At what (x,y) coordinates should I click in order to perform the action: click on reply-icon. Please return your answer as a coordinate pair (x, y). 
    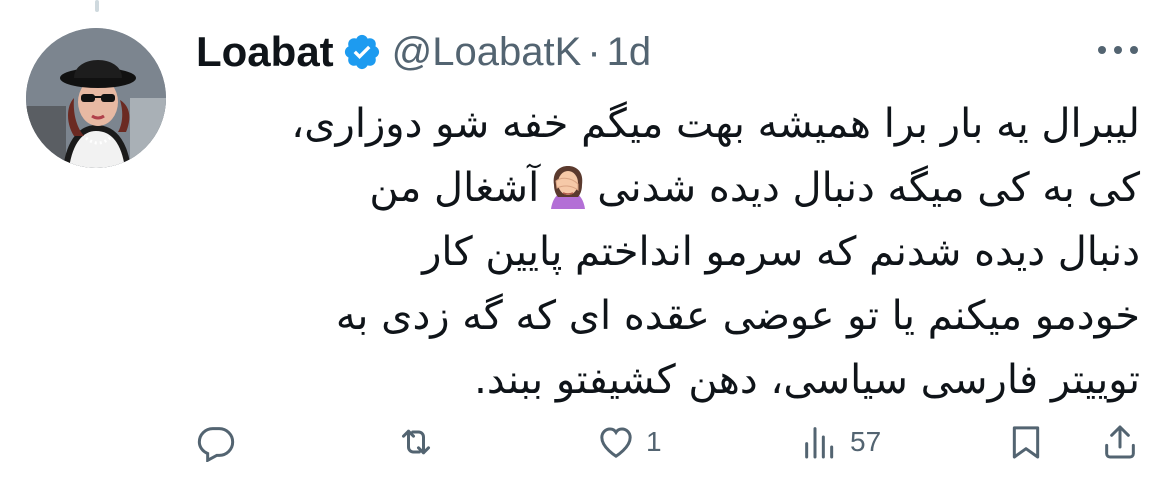
    Looking at the image, I should click on (216, 442).